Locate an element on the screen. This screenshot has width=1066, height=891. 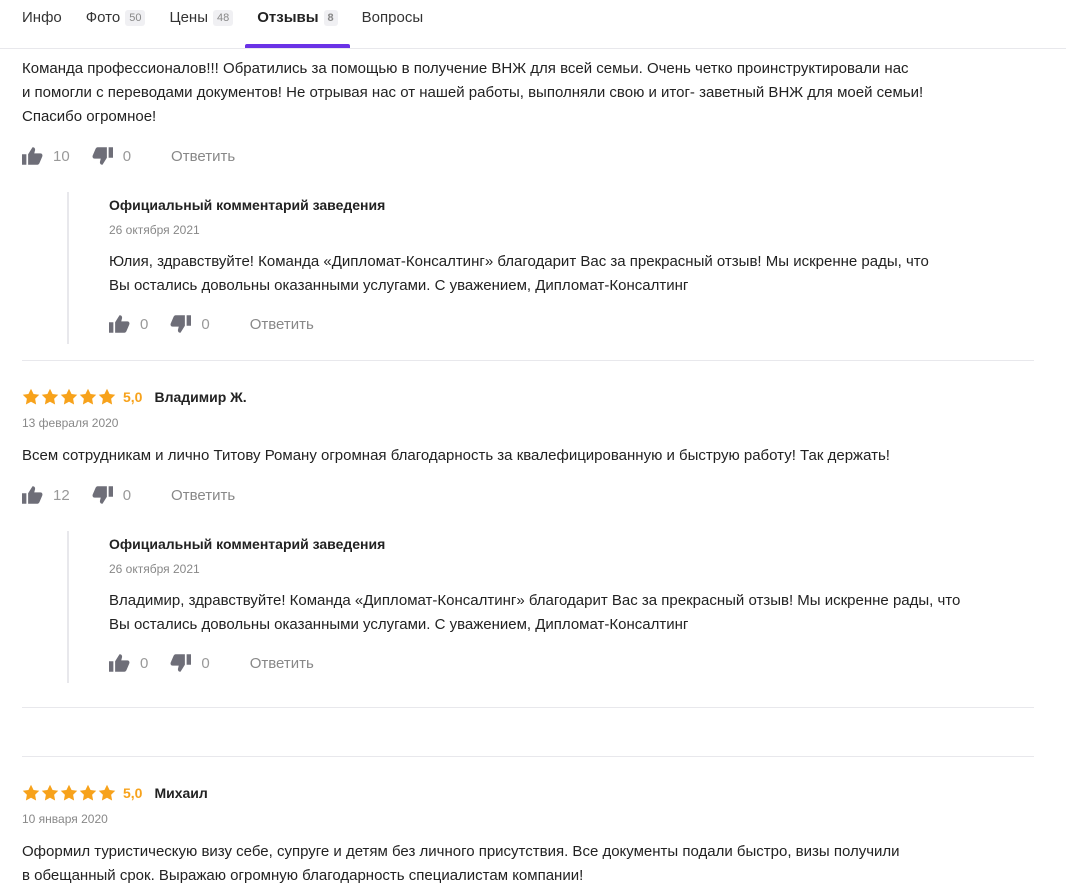
tab-label: Отзывы is located at coordinates (288, 17).